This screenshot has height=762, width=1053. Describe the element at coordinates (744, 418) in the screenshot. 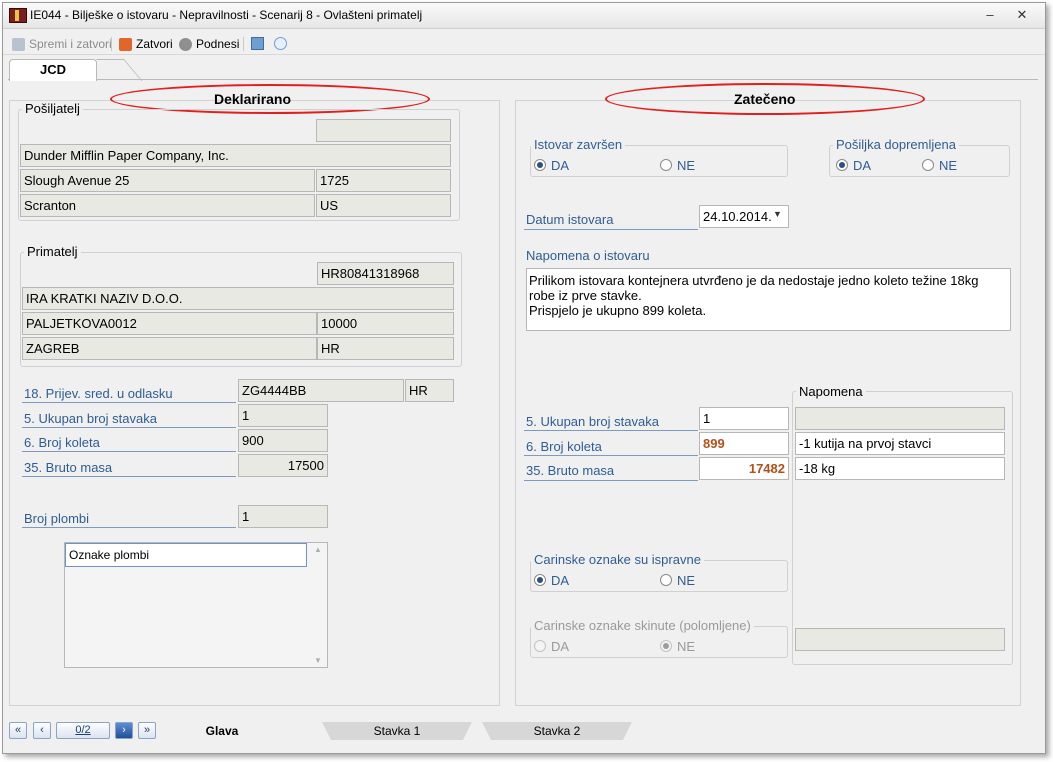

I see `found-total-items-field: 1` at that location.